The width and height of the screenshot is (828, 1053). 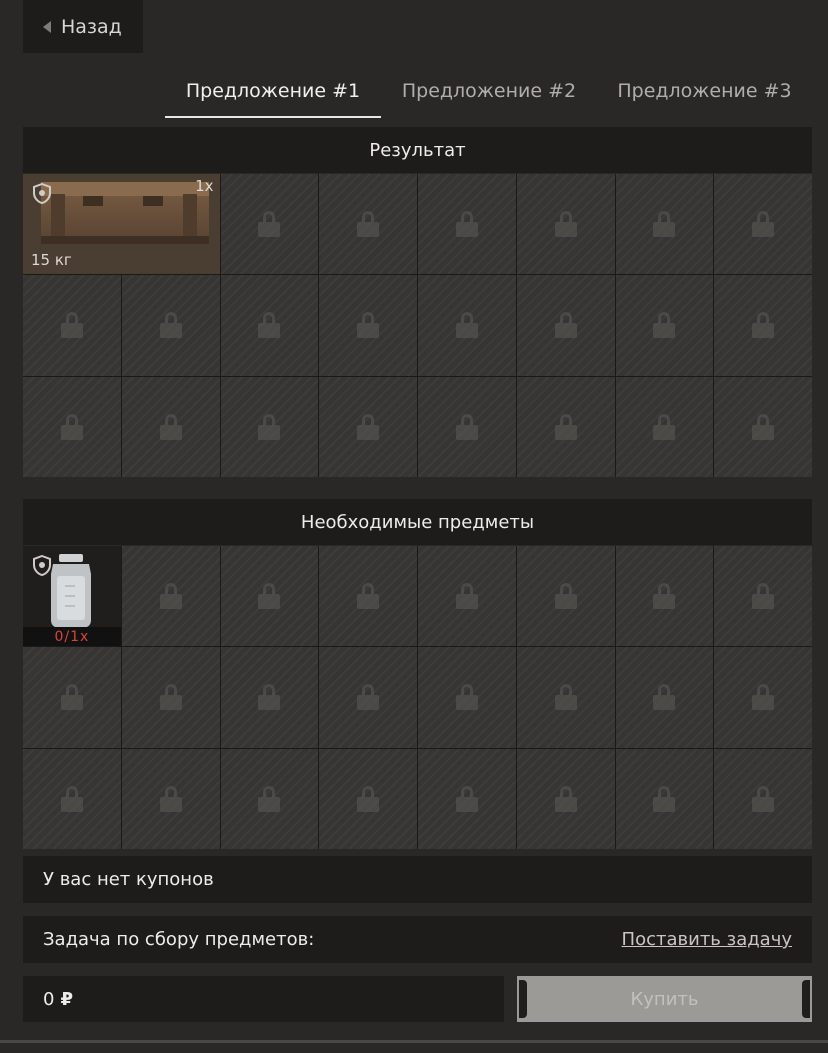 I want to click on back-button: Назад, so click(x=83, y=26).